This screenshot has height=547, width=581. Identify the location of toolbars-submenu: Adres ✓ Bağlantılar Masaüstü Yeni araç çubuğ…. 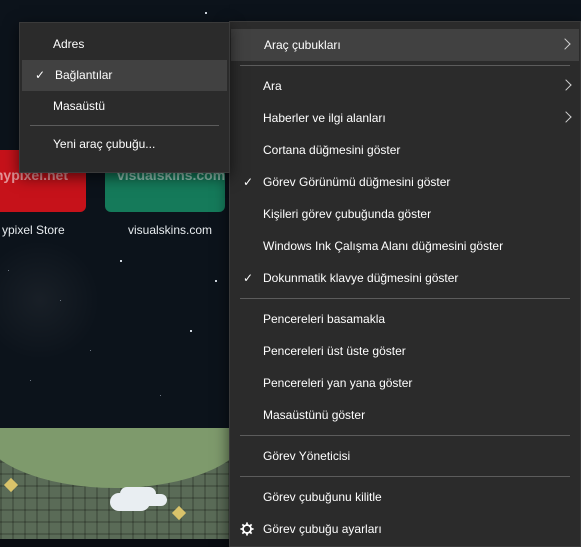
(124, 97).